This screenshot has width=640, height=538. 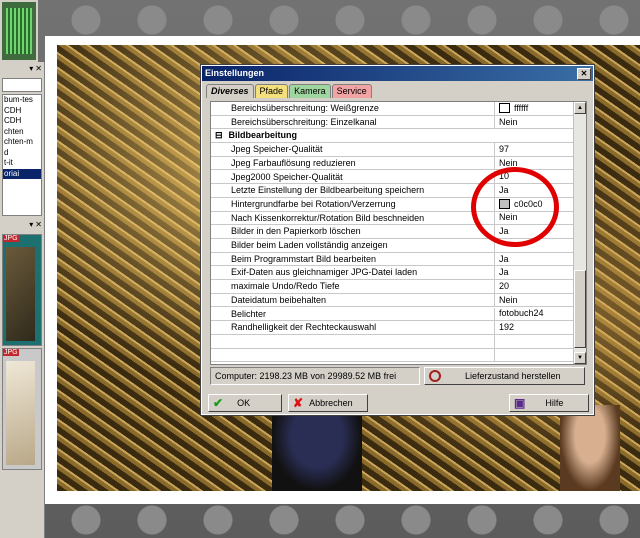 What do you see at coordinates (353, 108) in the screenshot?
I see `setting-label: Bereichsüberschreitung: Weißgrenze` at bounding box center [353, 108].